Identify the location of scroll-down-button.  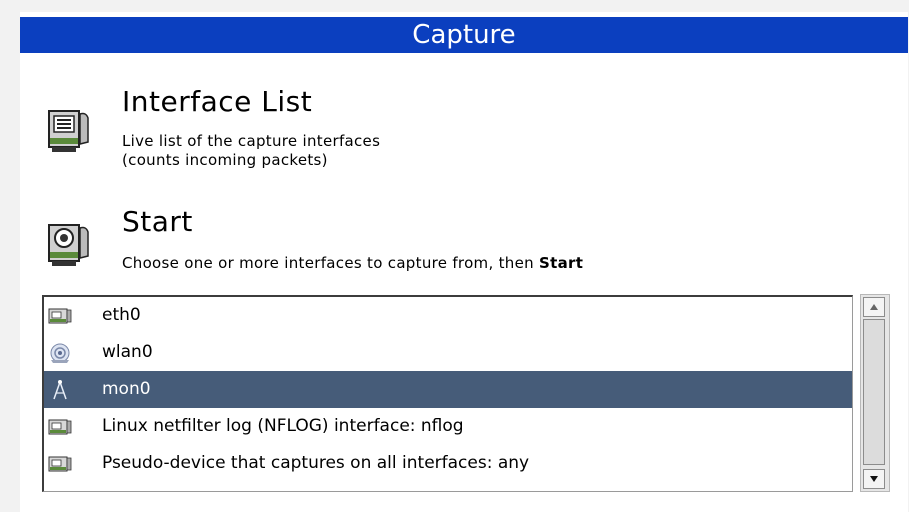
(874, 479).